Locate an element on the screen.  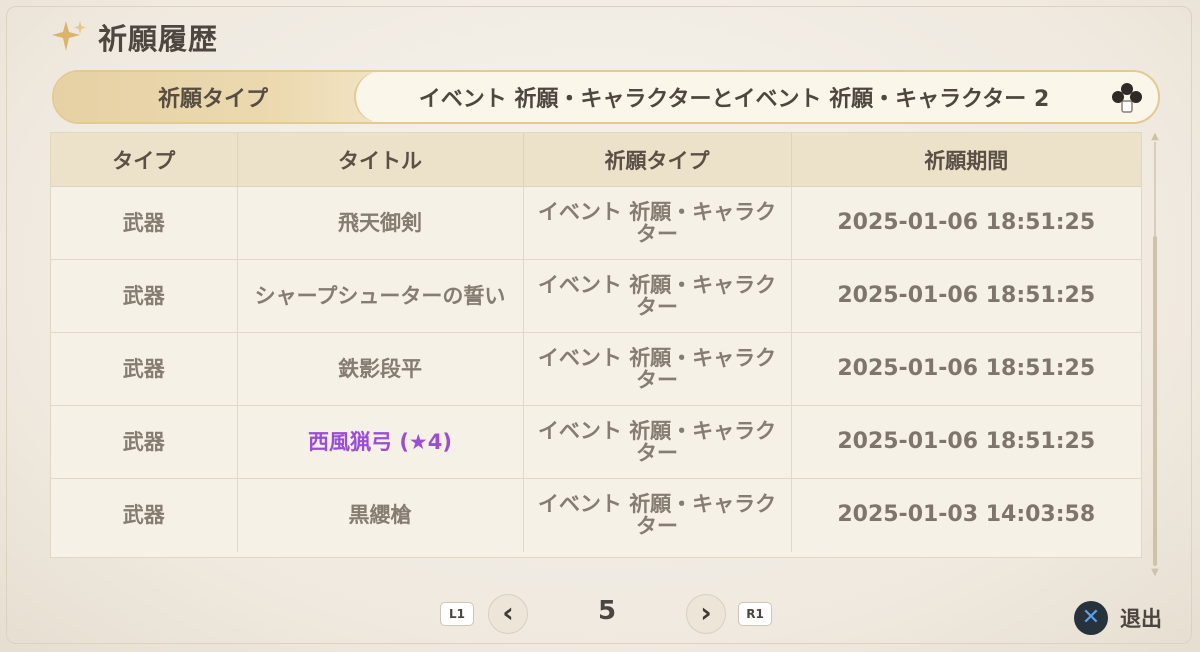
l1-key-hint: L1 is located at coordinates (457, 614).